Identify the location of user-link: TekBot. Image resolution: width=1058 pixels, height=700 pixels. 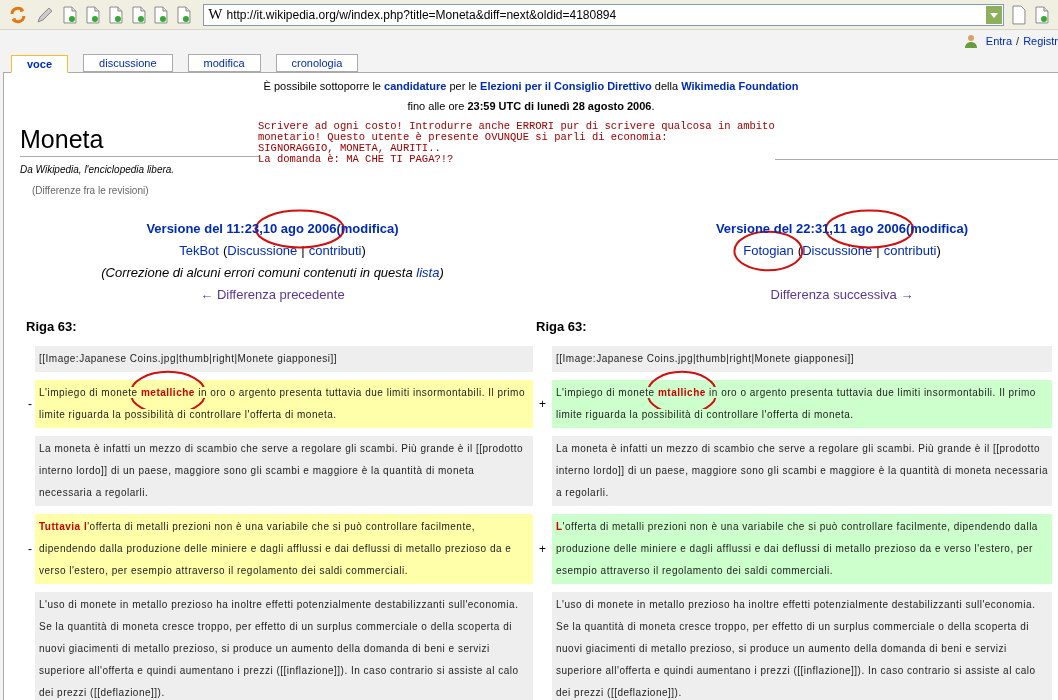
(199, 250).